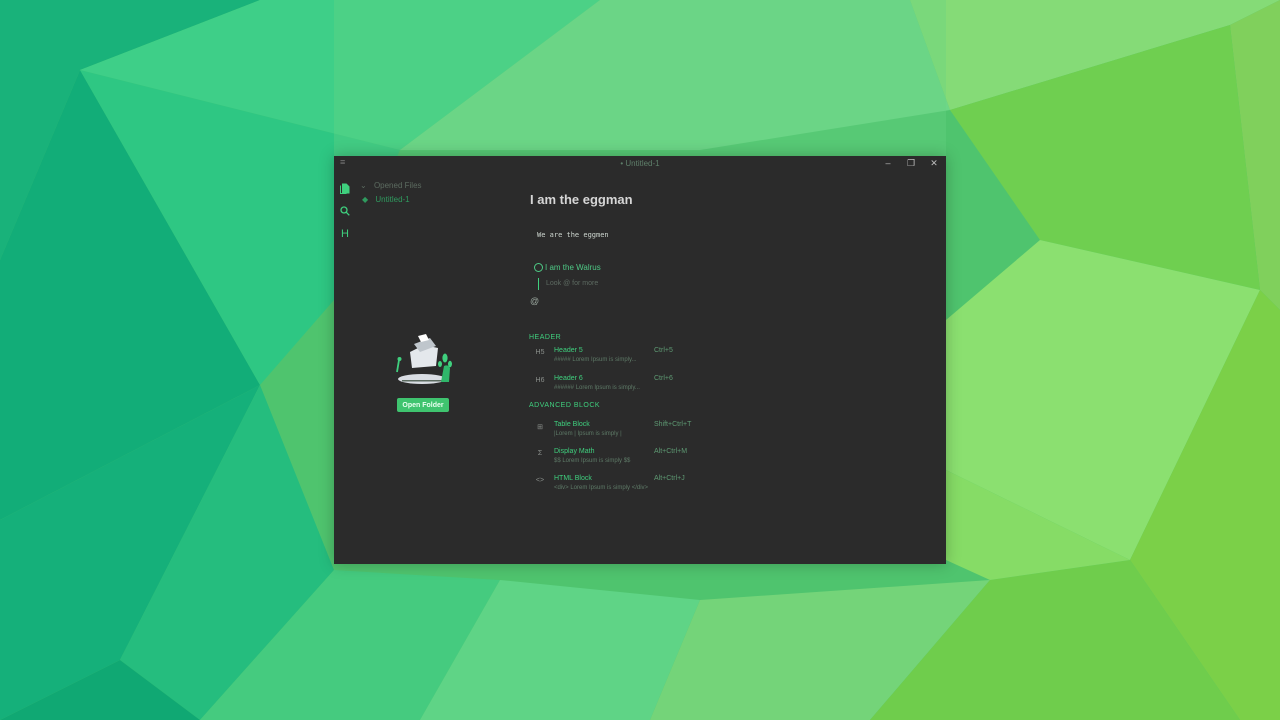  What do you see at coordinates (545, 337) in the screenshot?
I see `section-header-label: HEADER` at bounding box center [545, 337].